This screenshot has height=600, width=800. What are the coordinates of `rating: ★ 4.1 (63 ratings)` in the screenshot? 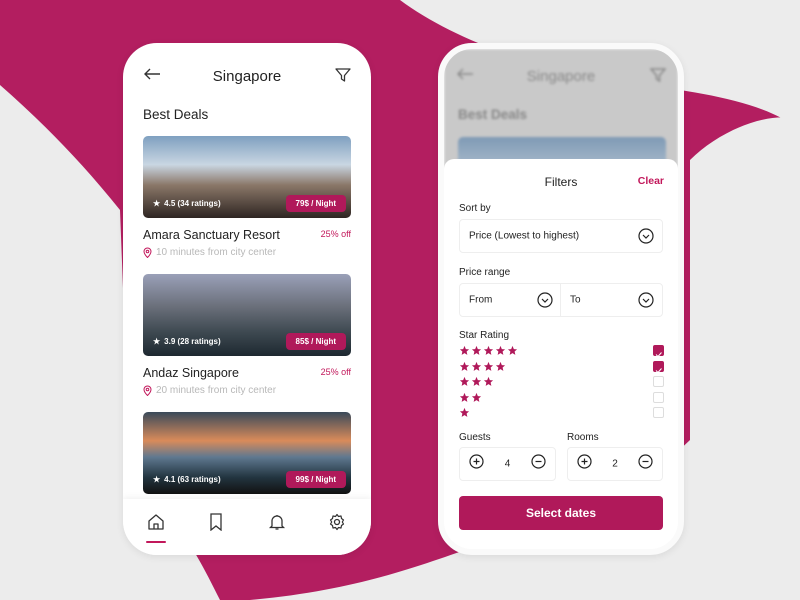 It's located at (187, 479).